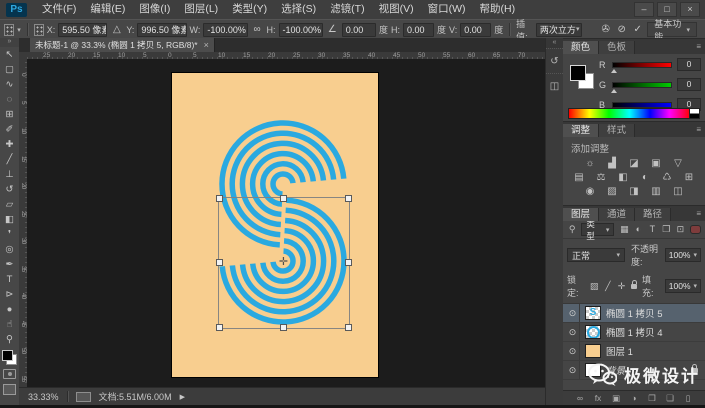 The image size is (705, 408). What do you see at coordinates (653, 214) in the screenshot?
I see `tab-paths: 路径` at bounding box center [653, 214].